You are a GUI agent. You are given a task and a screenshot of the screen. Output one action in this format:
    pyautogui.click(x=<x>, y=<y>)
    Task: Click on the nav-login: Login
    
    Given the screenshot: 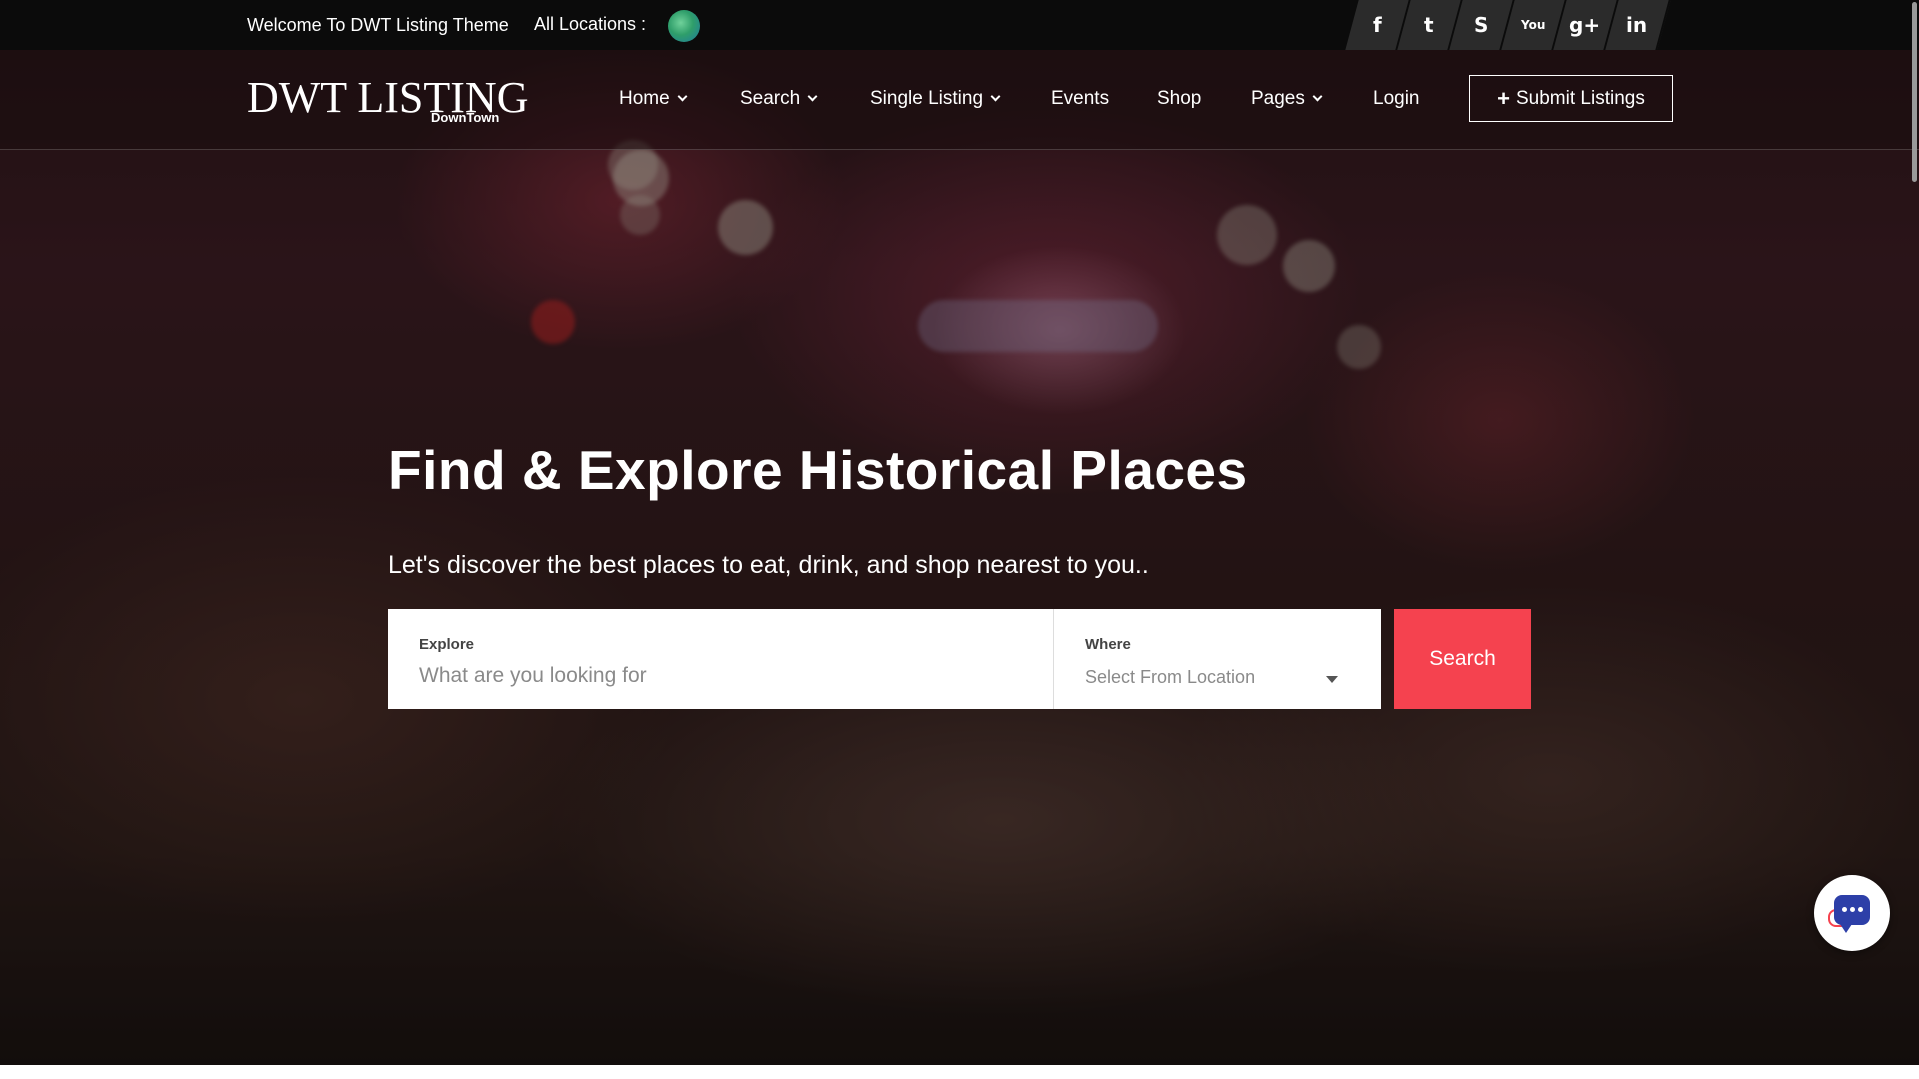 What is the action you would take?
    pyautogui.click(x=1396, y=99)
    